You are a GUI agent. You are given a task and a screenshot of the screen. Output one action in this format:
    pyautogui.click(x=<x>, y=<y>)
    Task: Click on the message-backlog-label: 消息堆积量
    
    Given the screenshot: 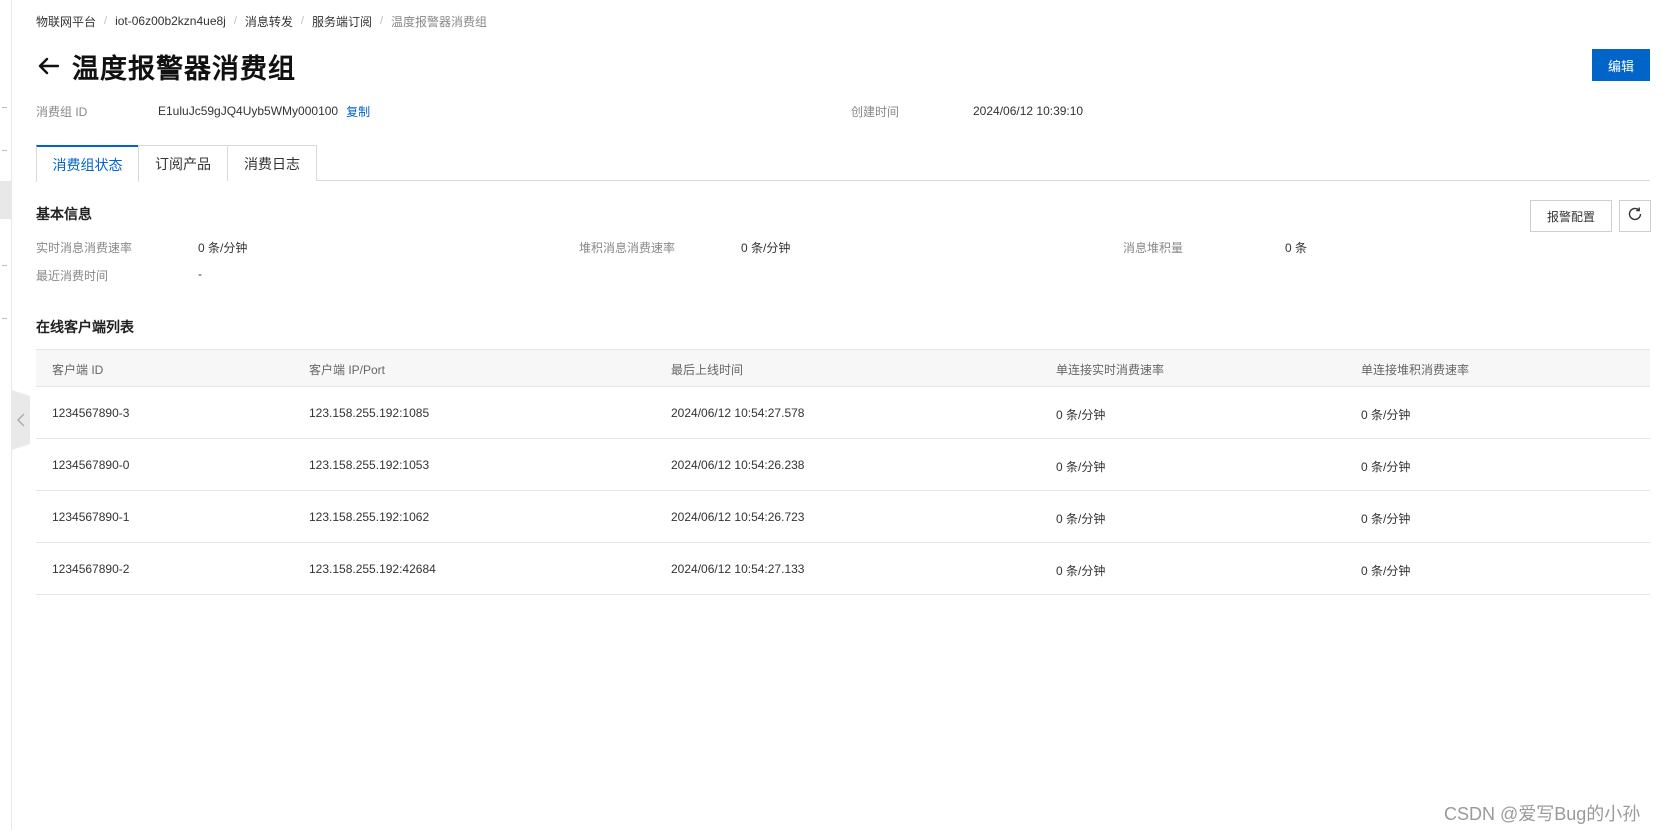 What is the action you would take?
    pyautogui.click(x=1153, y=248)
    